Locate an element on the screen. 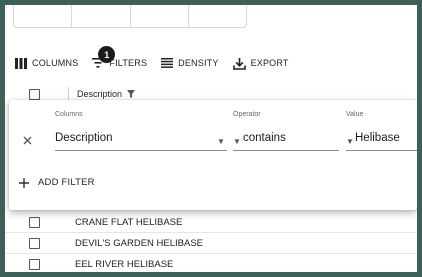  select-all-checkbox is located at coordinates (34, 94).